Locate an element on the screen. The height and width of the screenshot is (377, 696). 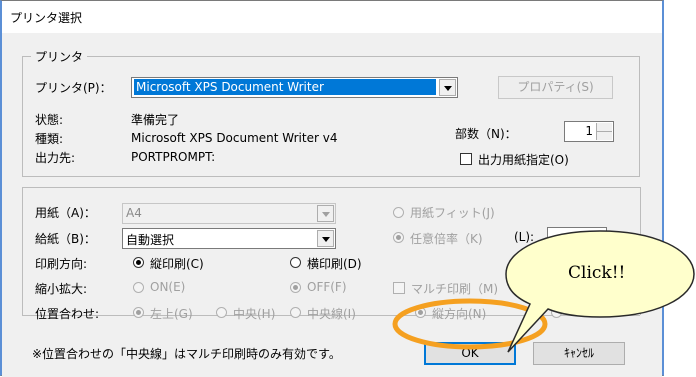
feed-label: 給紙（B)： is located at coordinates (65, 239).